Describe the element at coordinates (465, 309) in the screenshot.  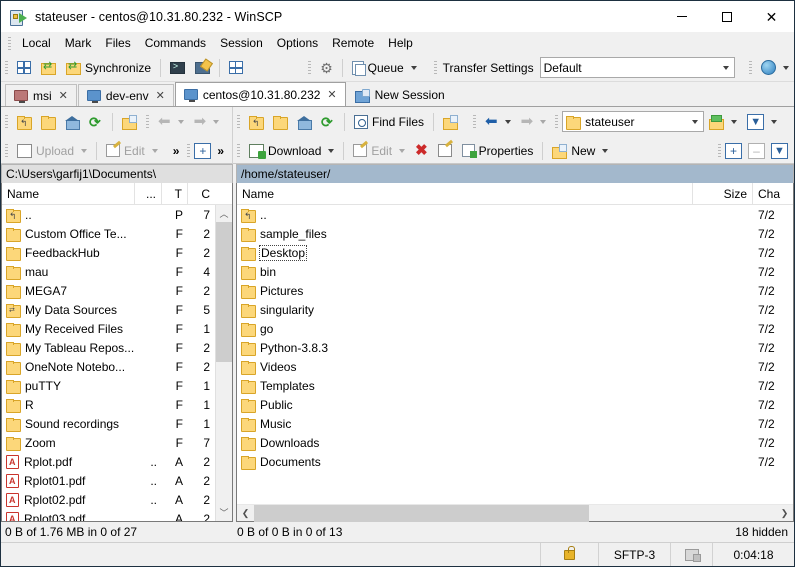
I see `file-name-cell: singularity` at that location.